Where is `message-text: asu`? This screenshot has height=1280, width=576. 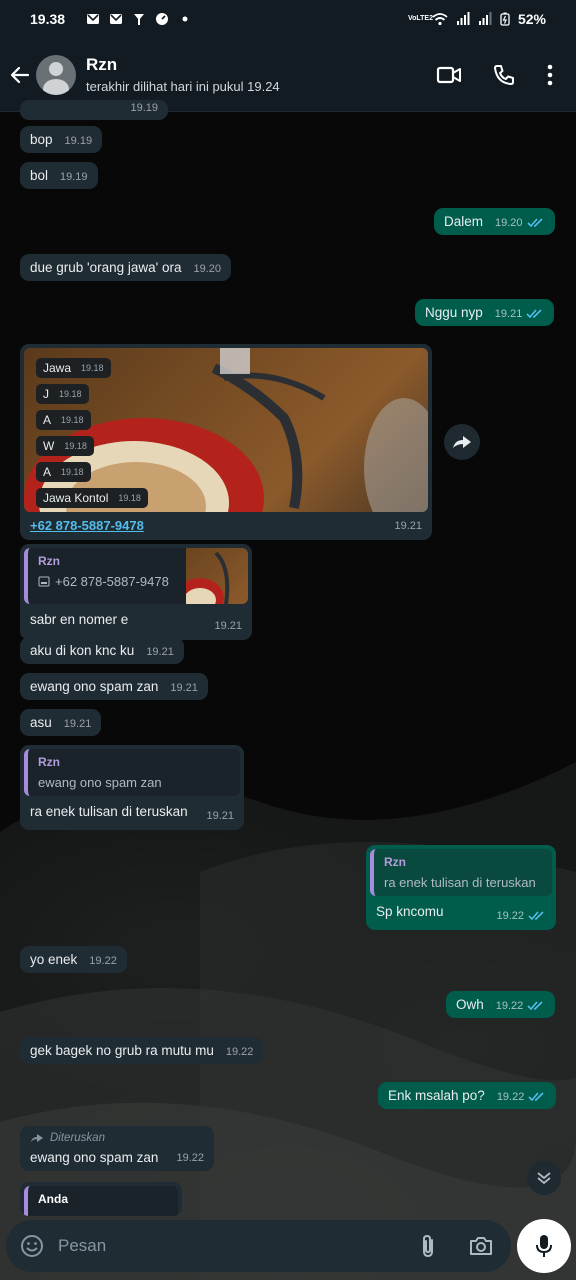
message-text: asu is located at coordinates (41, 722).